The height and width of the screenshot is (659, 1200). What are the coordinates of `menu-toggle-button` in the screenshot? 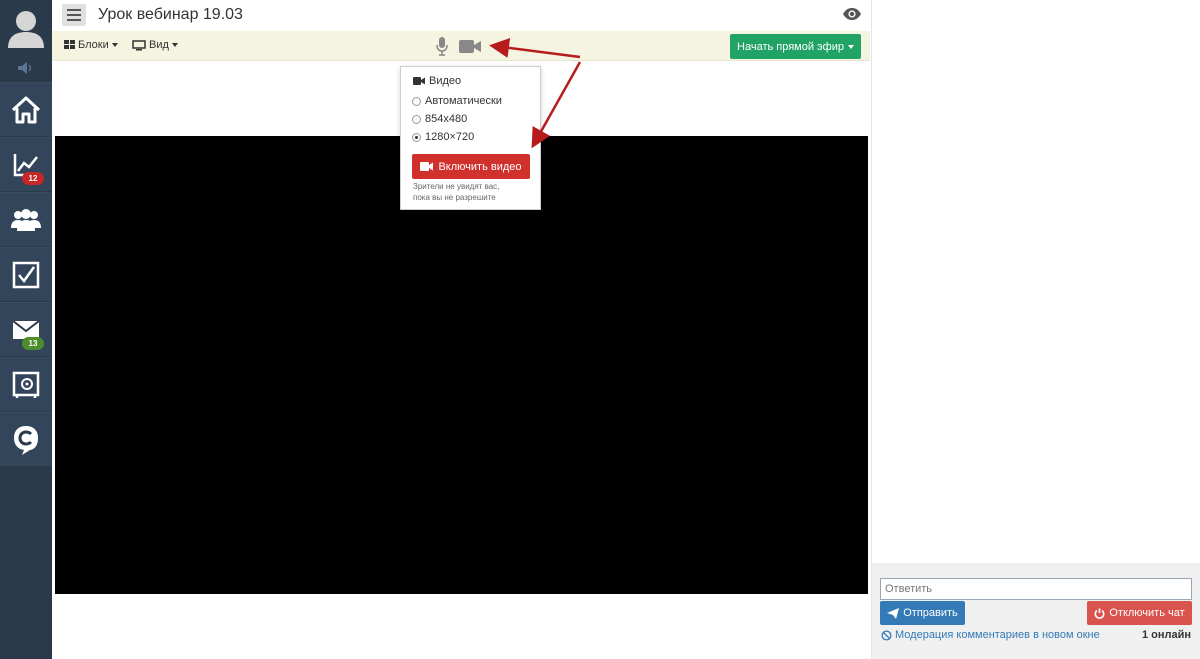 It's located at (74, 15).